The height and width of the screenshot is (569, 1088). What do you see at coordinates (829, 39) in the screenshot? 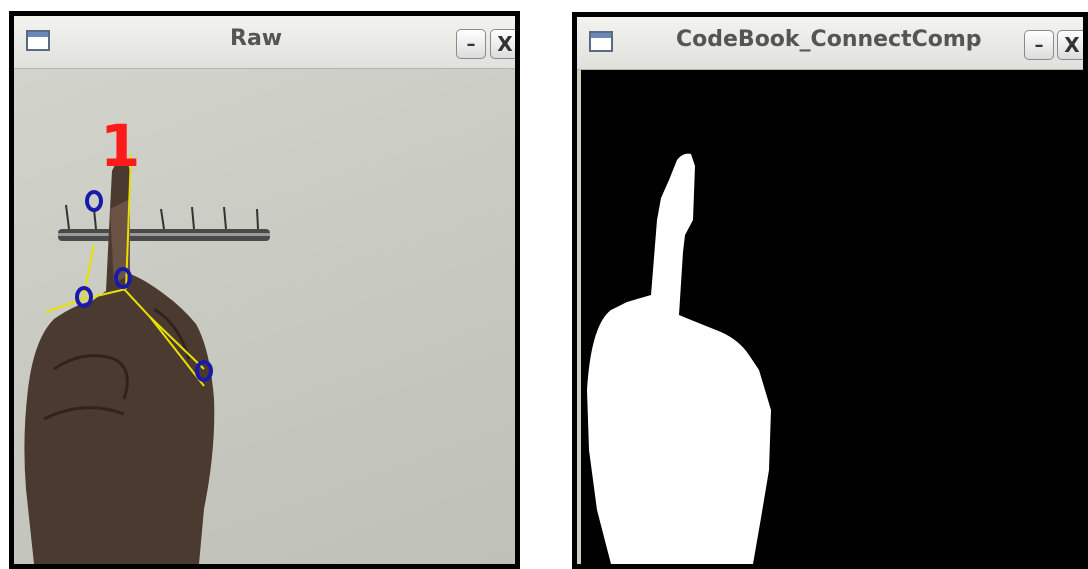
I see `window-title: CodeBook_ConnectComp` at bounding box center [829, 39].